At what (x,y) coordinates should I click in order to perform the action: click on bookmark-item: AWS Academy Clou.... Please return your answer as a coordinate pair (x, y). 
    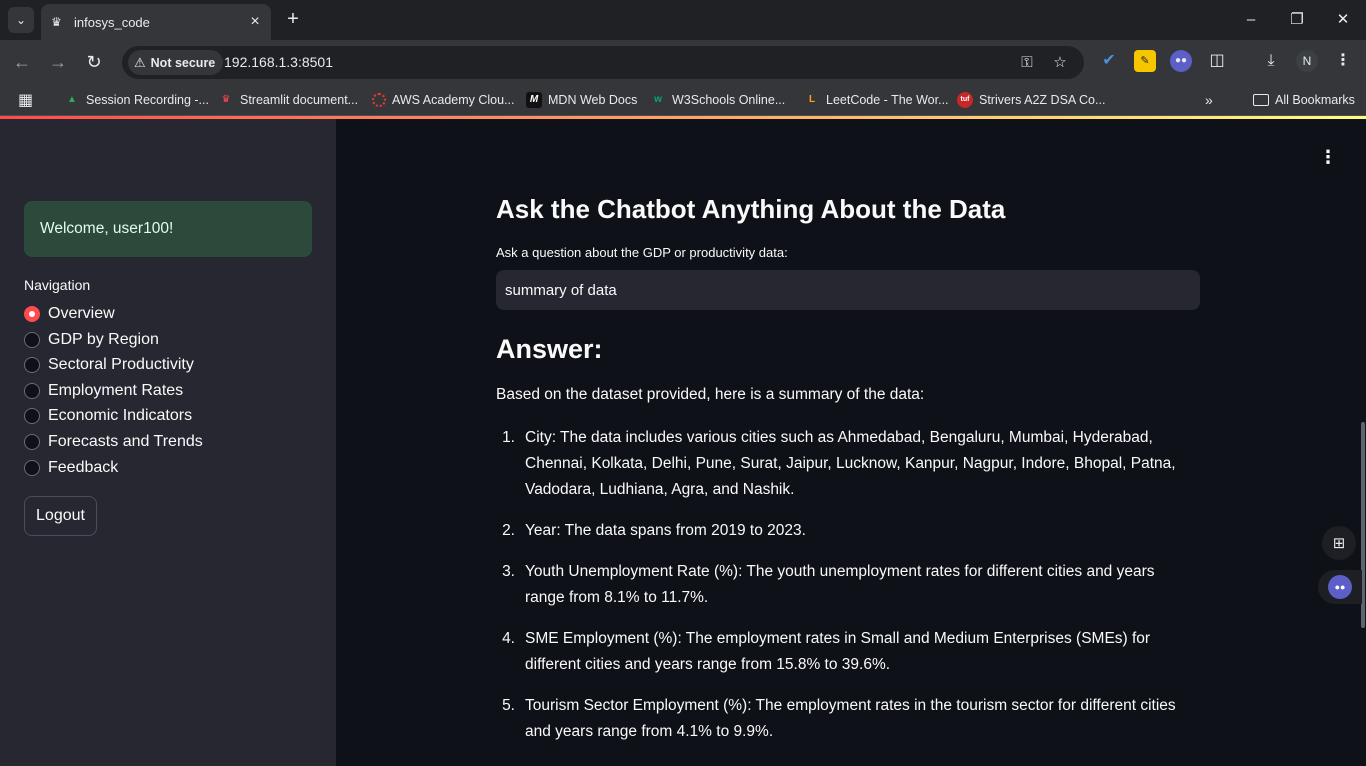
    Looking at the image, I should click on (443, 100).